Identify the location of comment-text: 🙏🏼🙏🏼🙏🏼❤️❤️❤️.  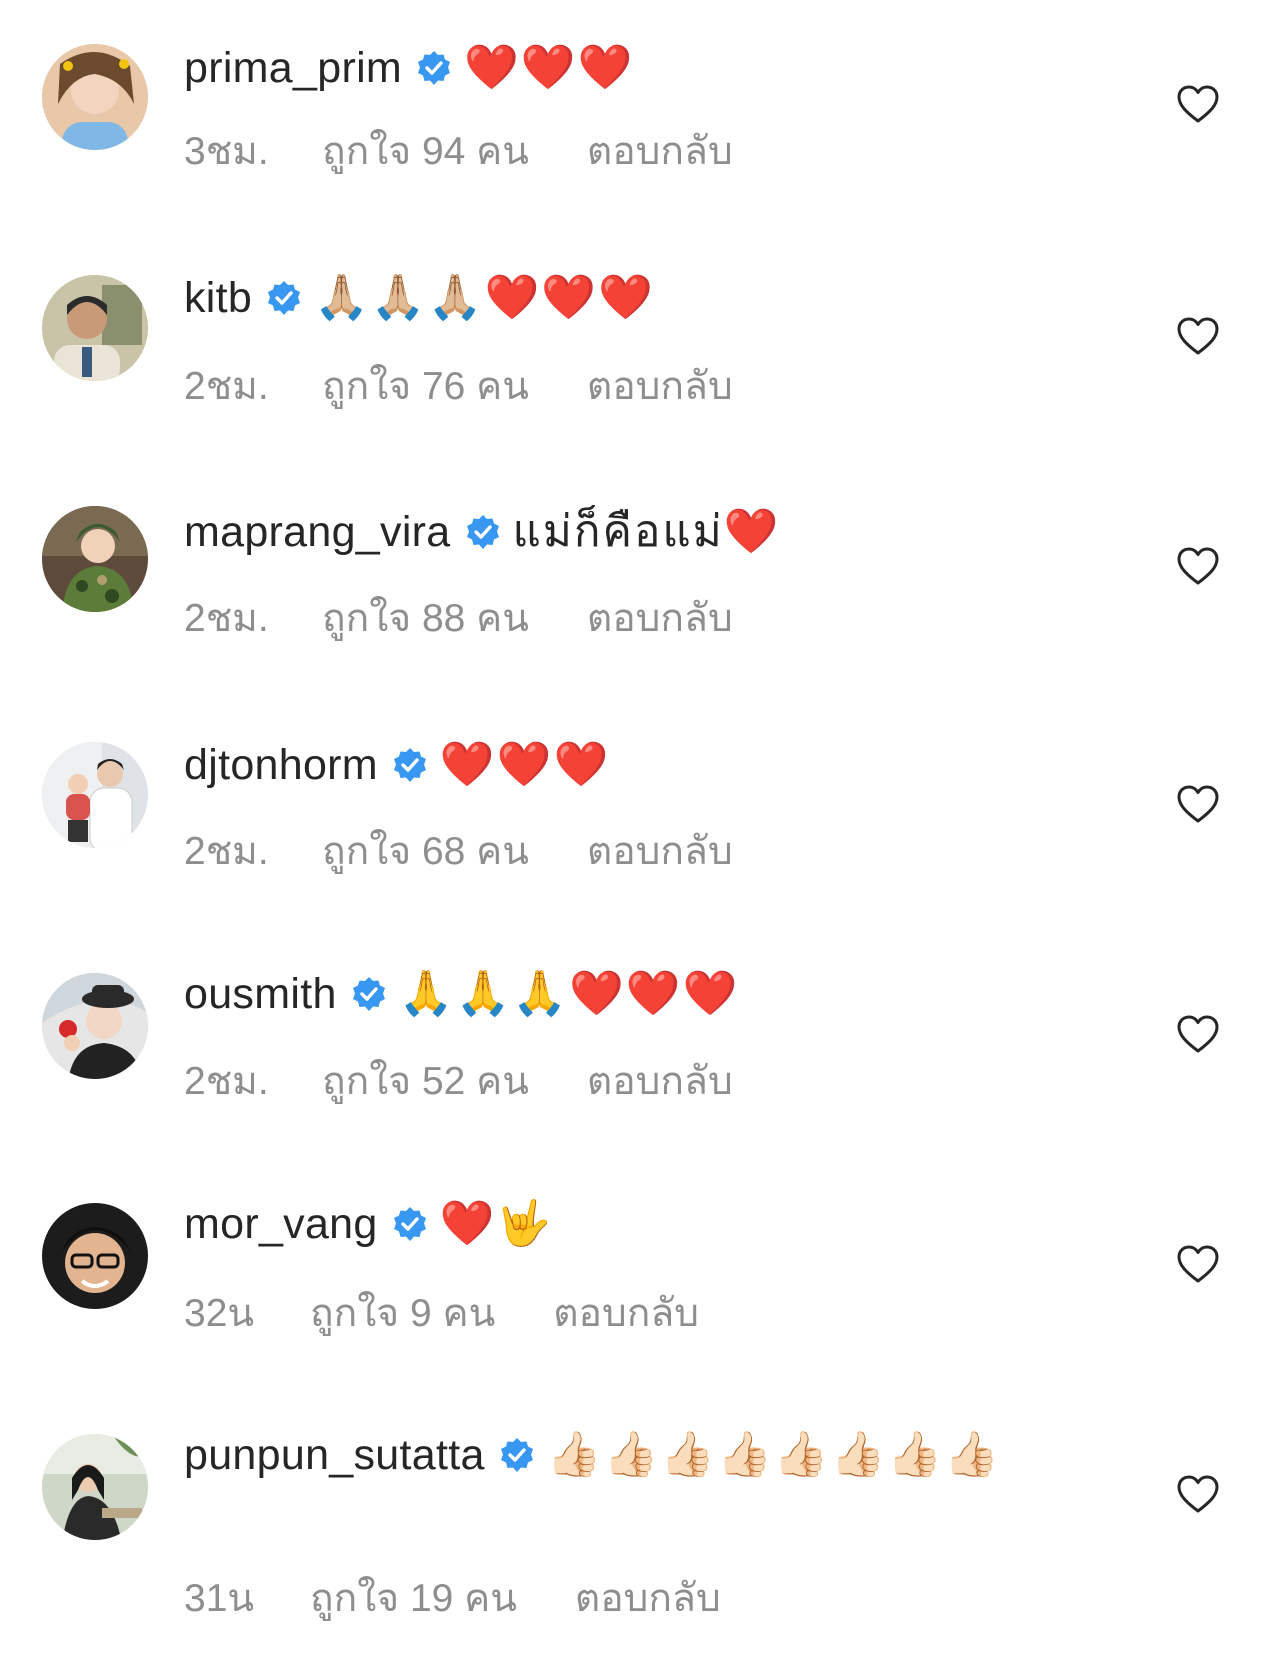
(484, 297).